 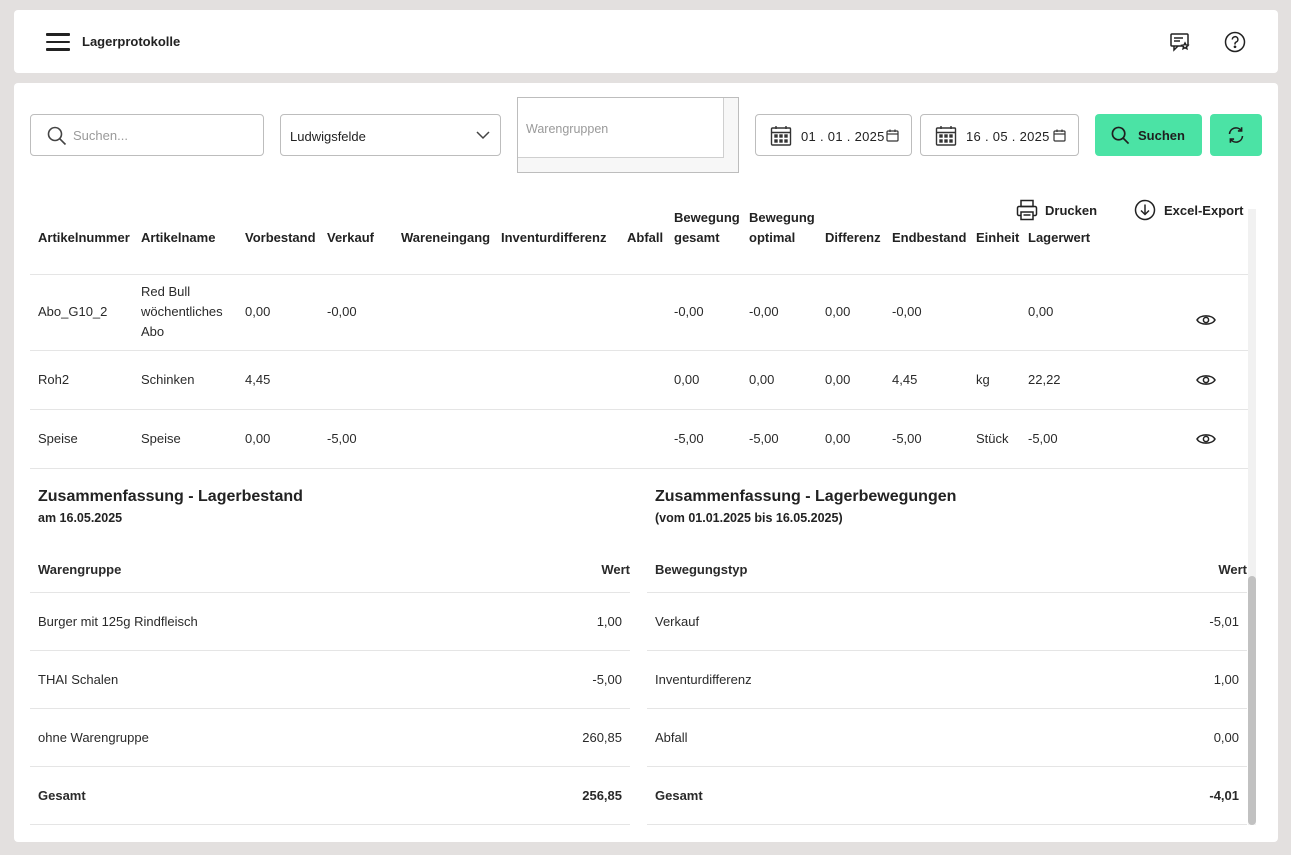 I want to click on cell-artikelname: Speise, so click(x=161, y=438).